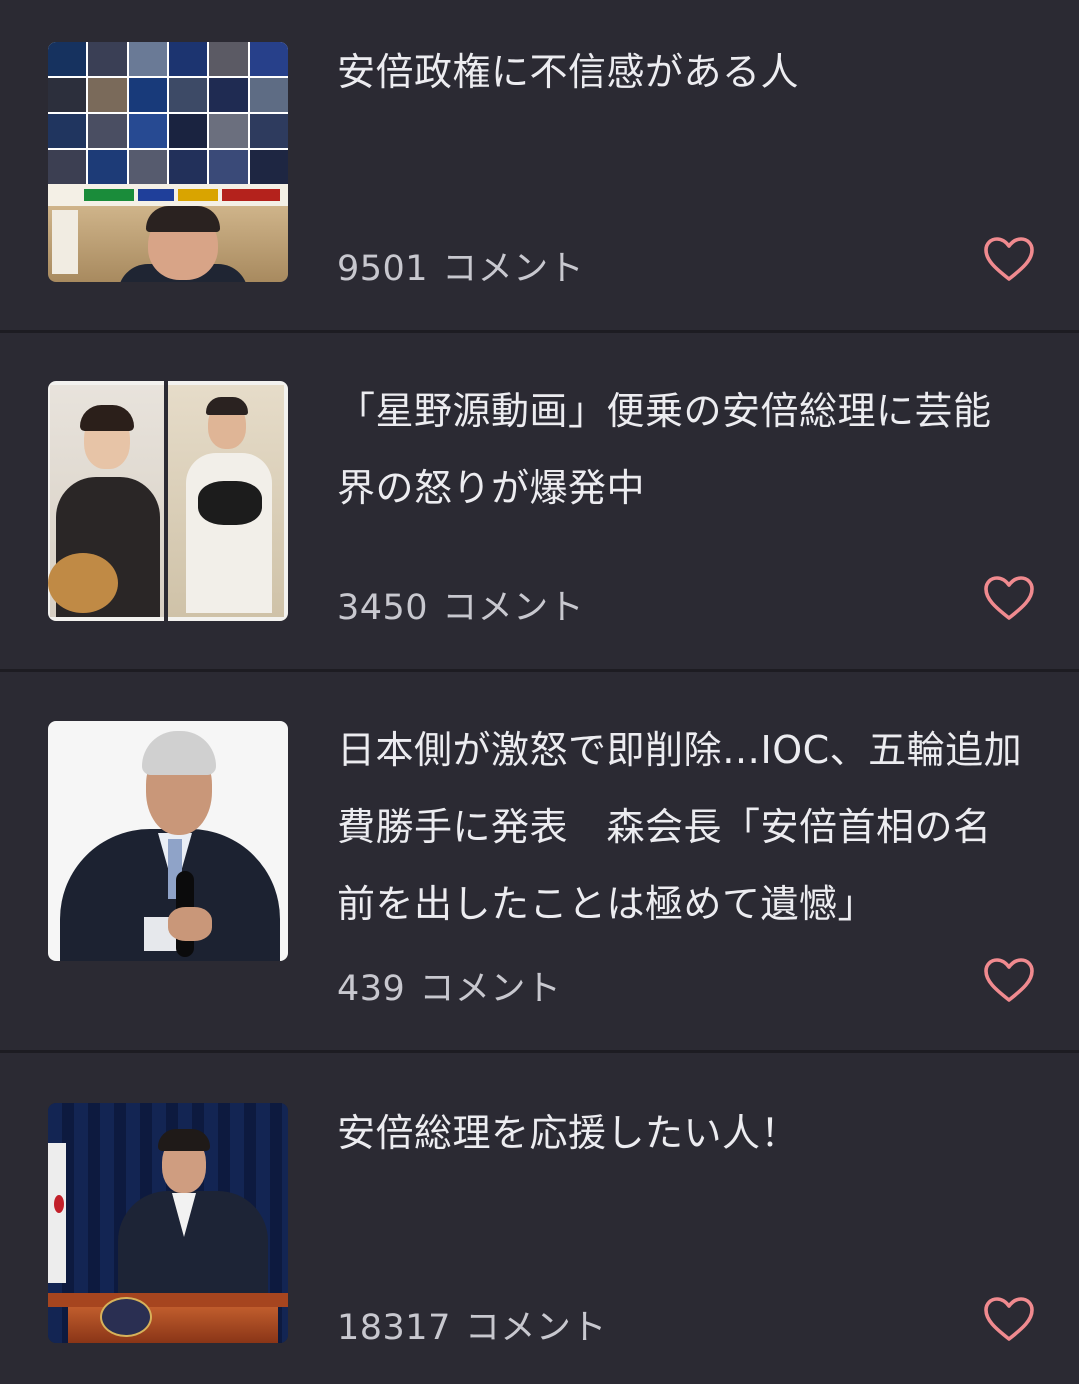 This screenshot has width=1079, height=1384. What do you see at coordinates (168, 113) in the screenshot?
I see `collage-grid` at bounding box center [168, 113].